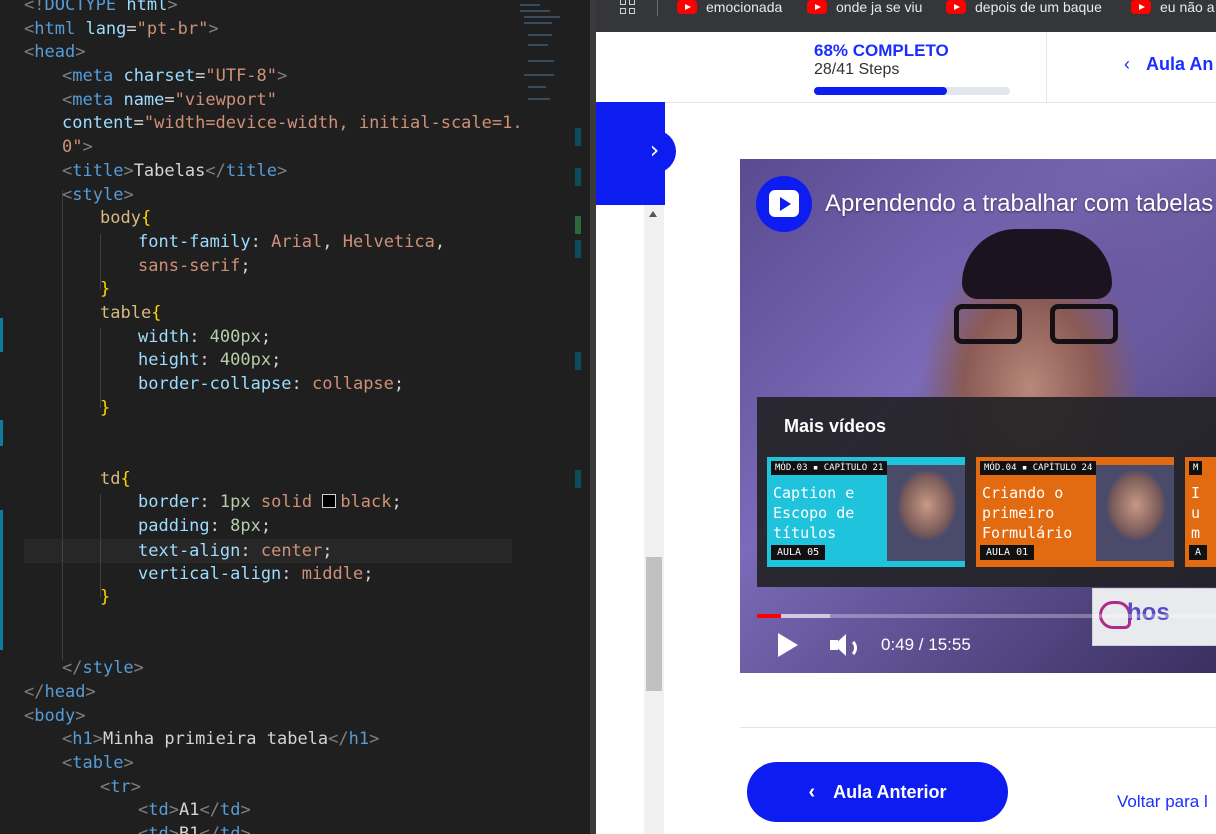  Describe the element at coordinates (857, 69) in the screenshot. I see `progress-steps: 28/41 Steps` at that location.